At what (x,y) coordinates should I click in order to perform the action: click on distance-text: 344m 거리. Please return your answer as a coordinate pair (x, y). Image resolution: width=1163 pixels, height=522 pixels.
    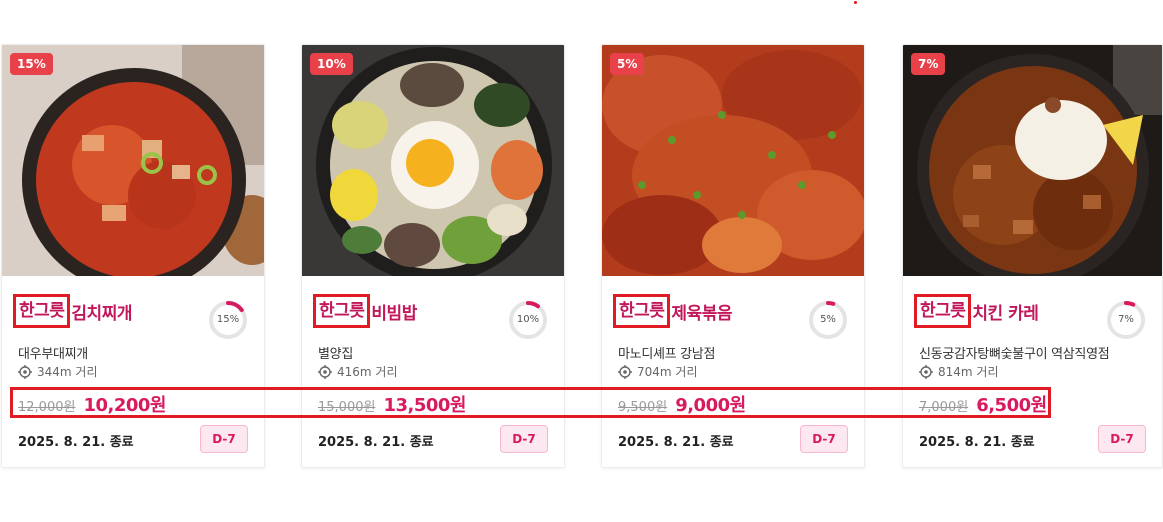
    Looking at the image, I should click on (67, 372).